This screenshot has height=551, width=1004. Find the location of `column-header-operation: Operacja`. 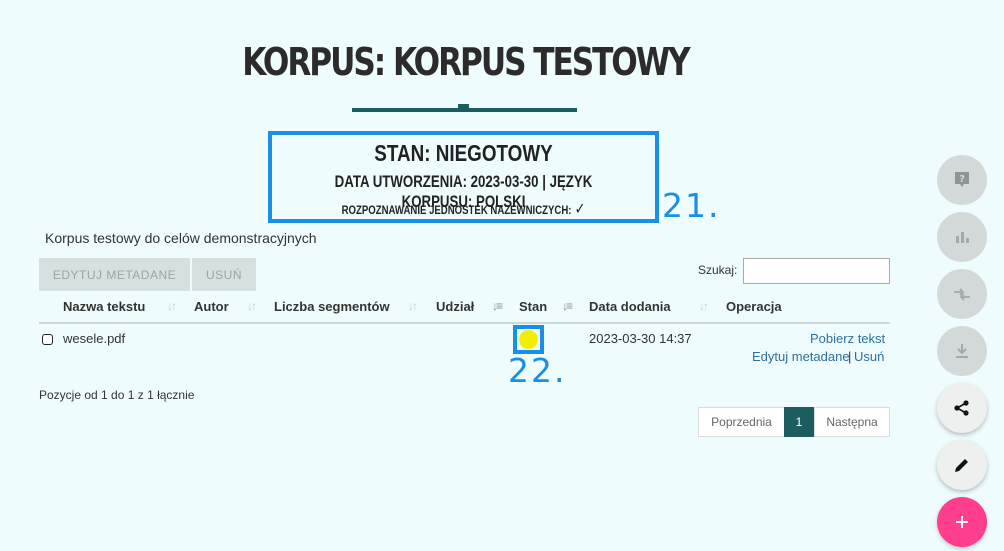

column-header-operation: Operacja is located at coordinates (754, 306).